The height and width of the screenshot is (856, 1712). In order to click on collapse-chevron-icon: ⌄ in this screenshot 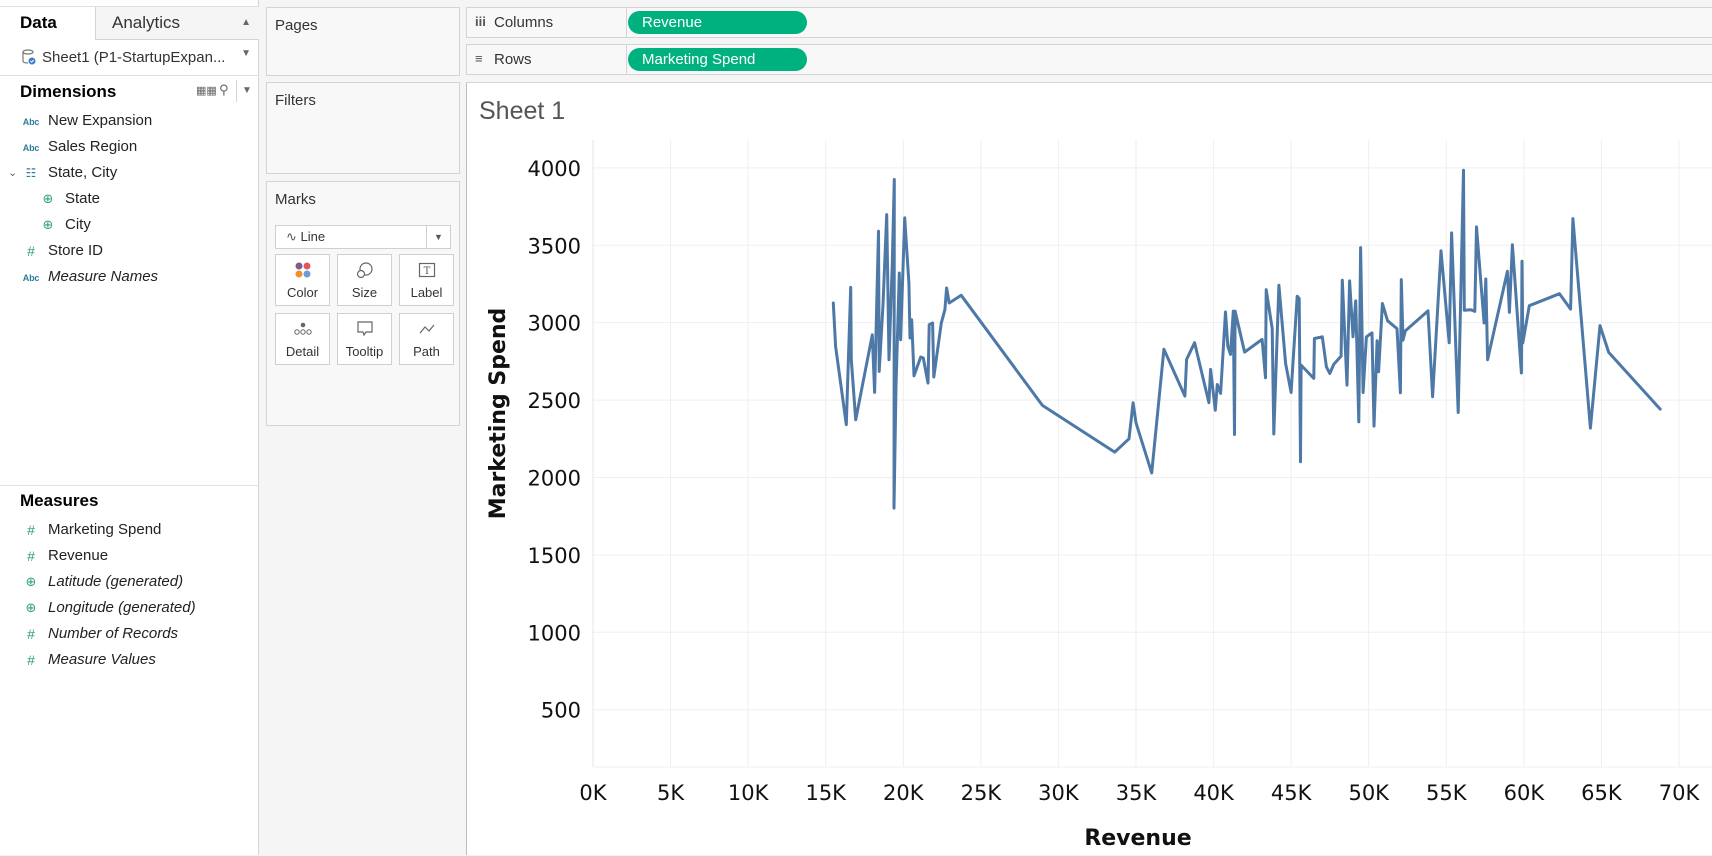, I will do `click(12, 173)`.